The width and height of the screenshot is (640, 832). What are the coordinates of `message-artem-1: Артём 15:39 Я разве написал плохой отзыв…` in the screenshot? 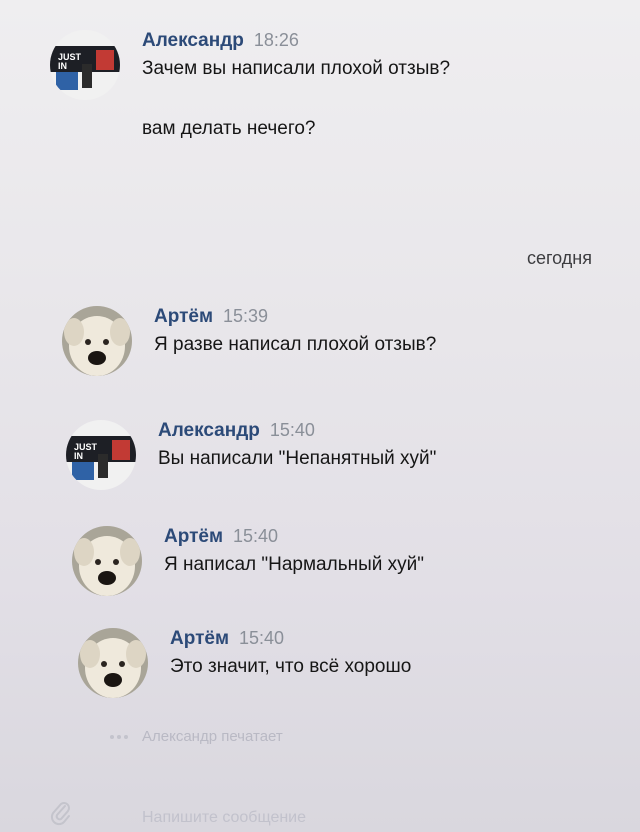 It's located at (249, 341).